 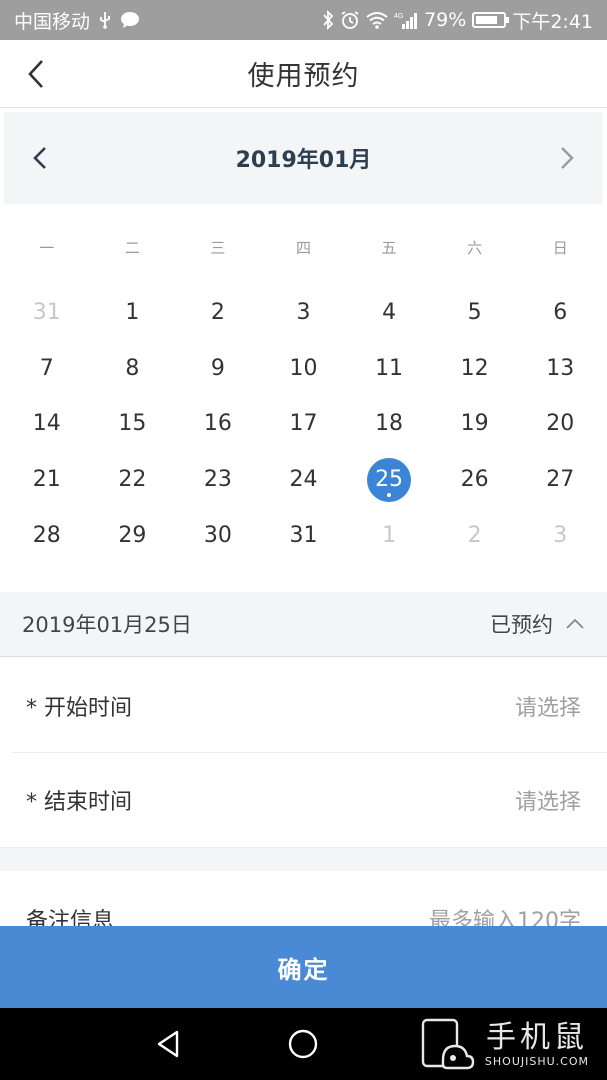 I want to click on day-cell: 29, so click(x=133, y=535).